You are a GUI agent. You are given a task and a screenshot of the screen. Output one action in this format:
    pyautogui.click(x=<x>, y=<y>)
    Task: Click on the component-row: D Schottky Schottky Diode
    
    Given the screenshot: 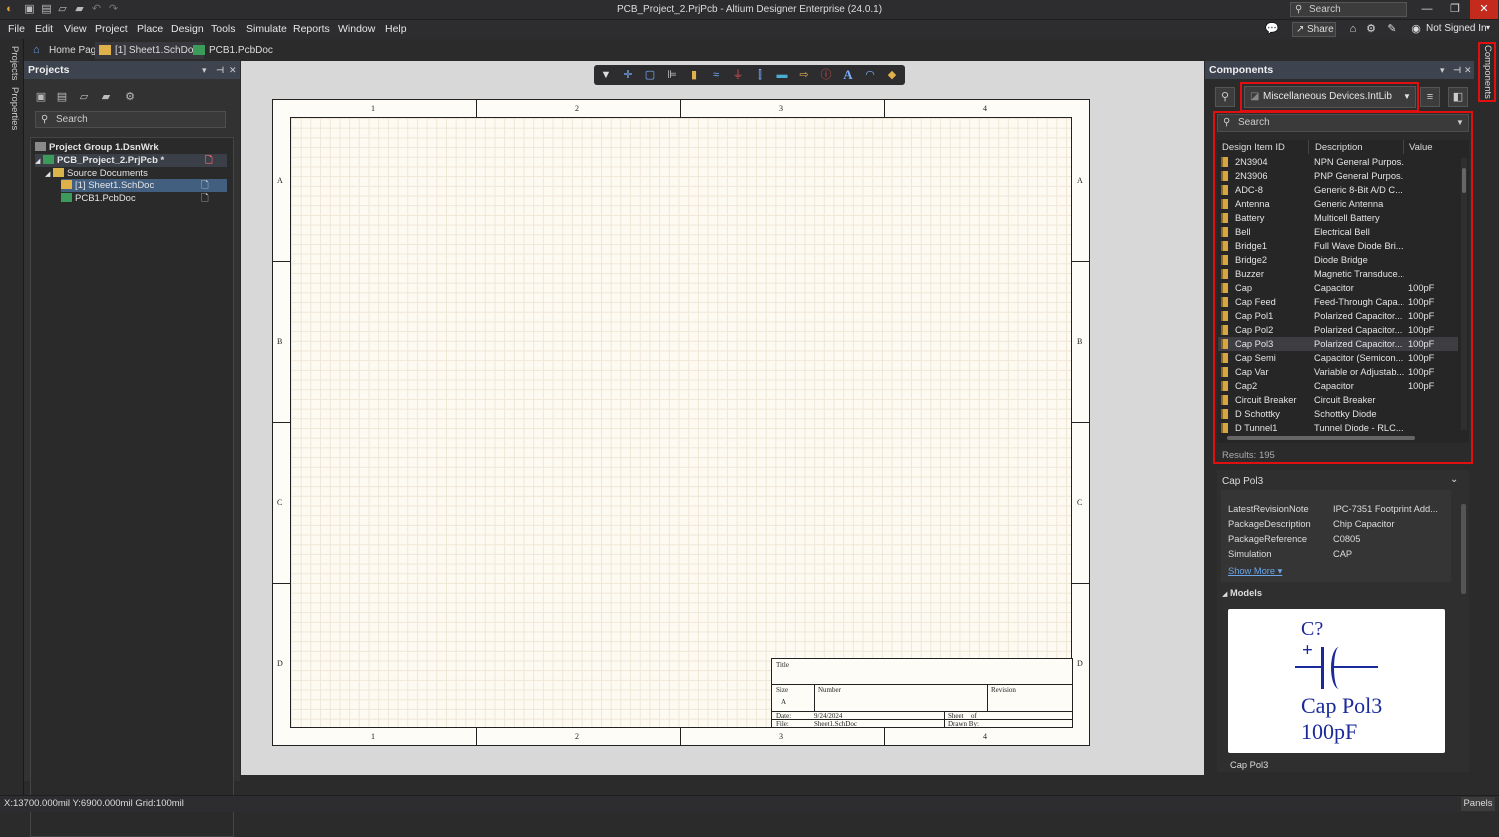 What is the action you would take?
    pyautogui.click(x=1338, y=414)
    